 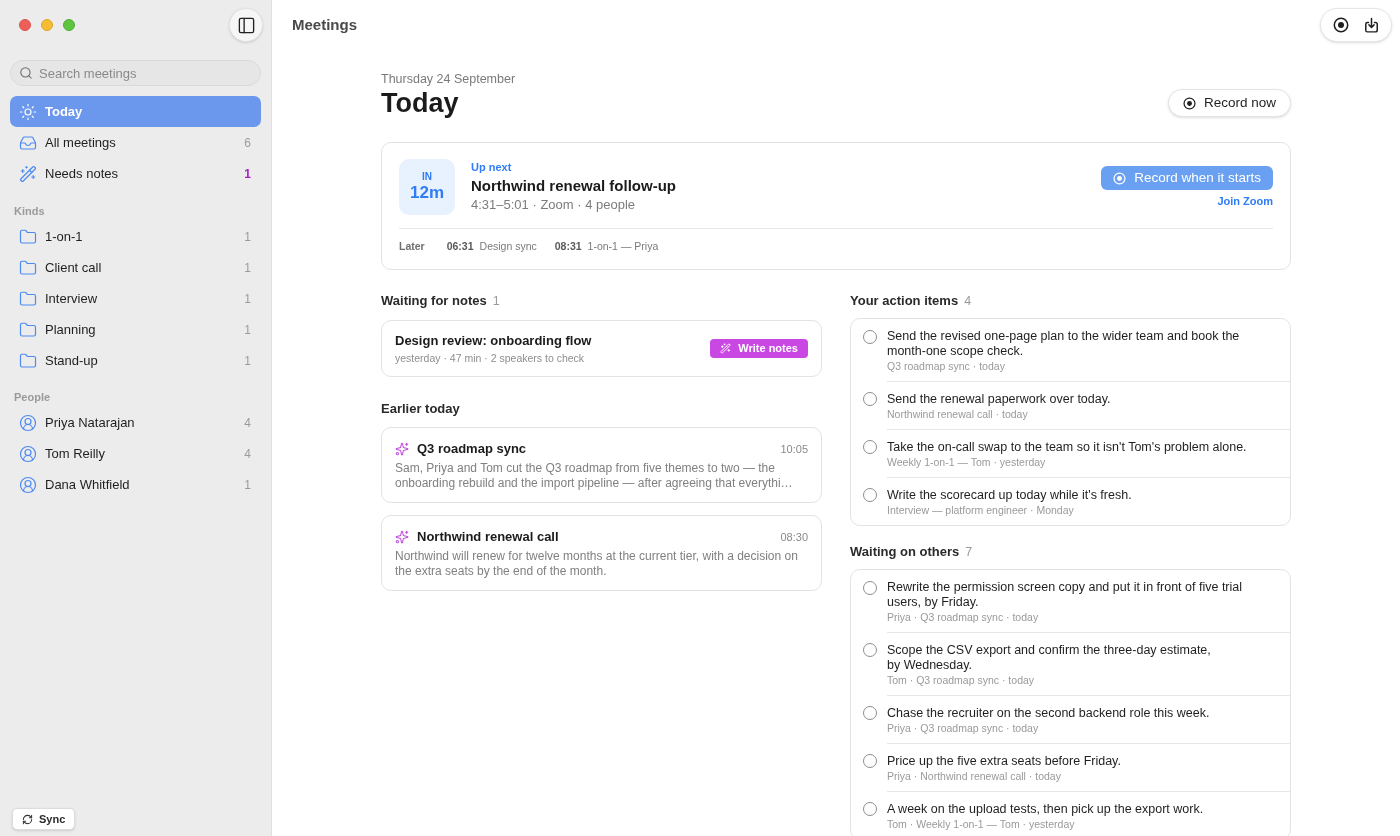 What do you see at coordinates (32, 397) in the screenshot?
I see `sidebar-section-title: People` at bounding box center [32, 397].